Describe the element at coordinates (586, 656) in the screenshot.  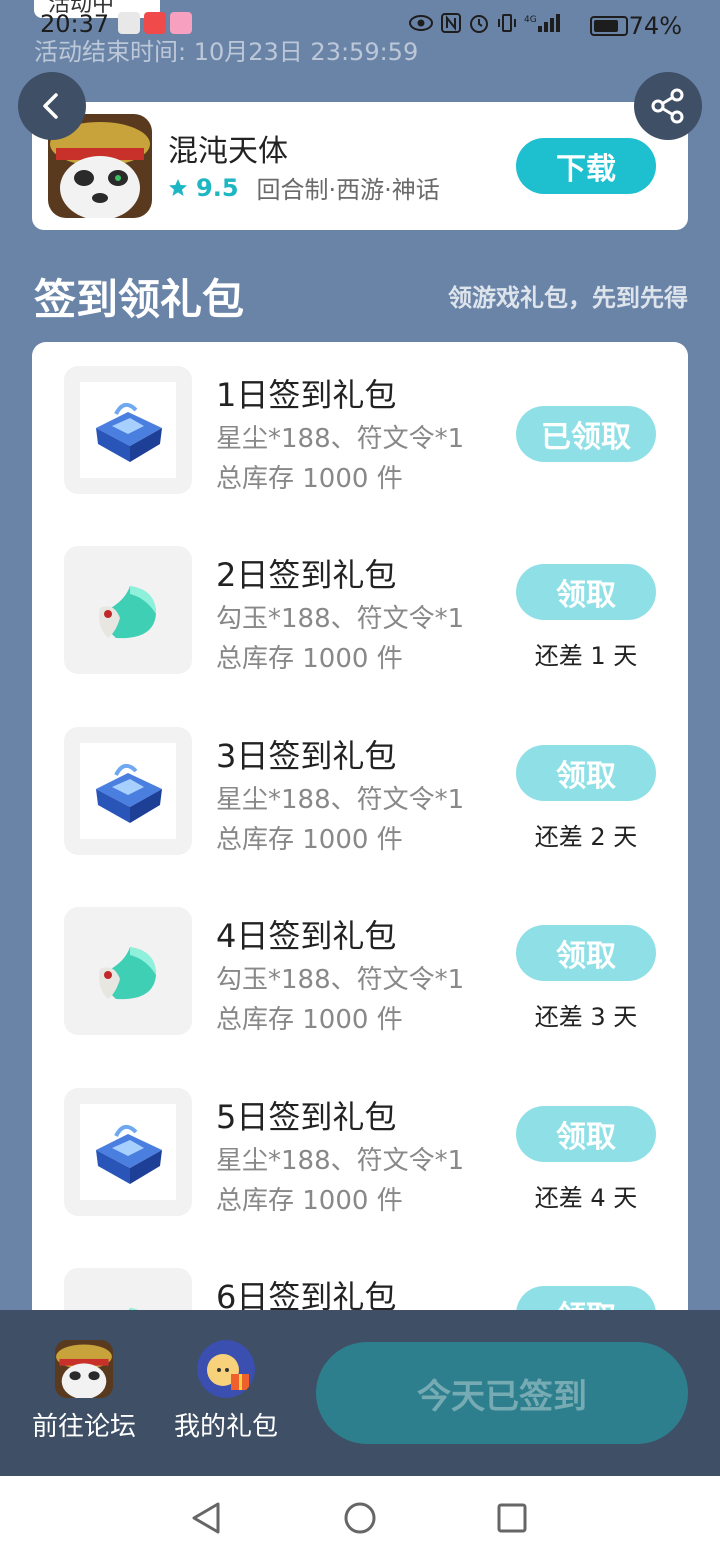
I see `days-remaining: 还差 1 天` at that location.